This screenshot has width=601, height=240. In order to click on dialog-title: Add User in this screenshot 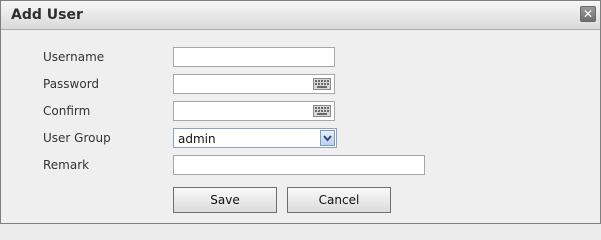, I will do `click(47, 15)`.